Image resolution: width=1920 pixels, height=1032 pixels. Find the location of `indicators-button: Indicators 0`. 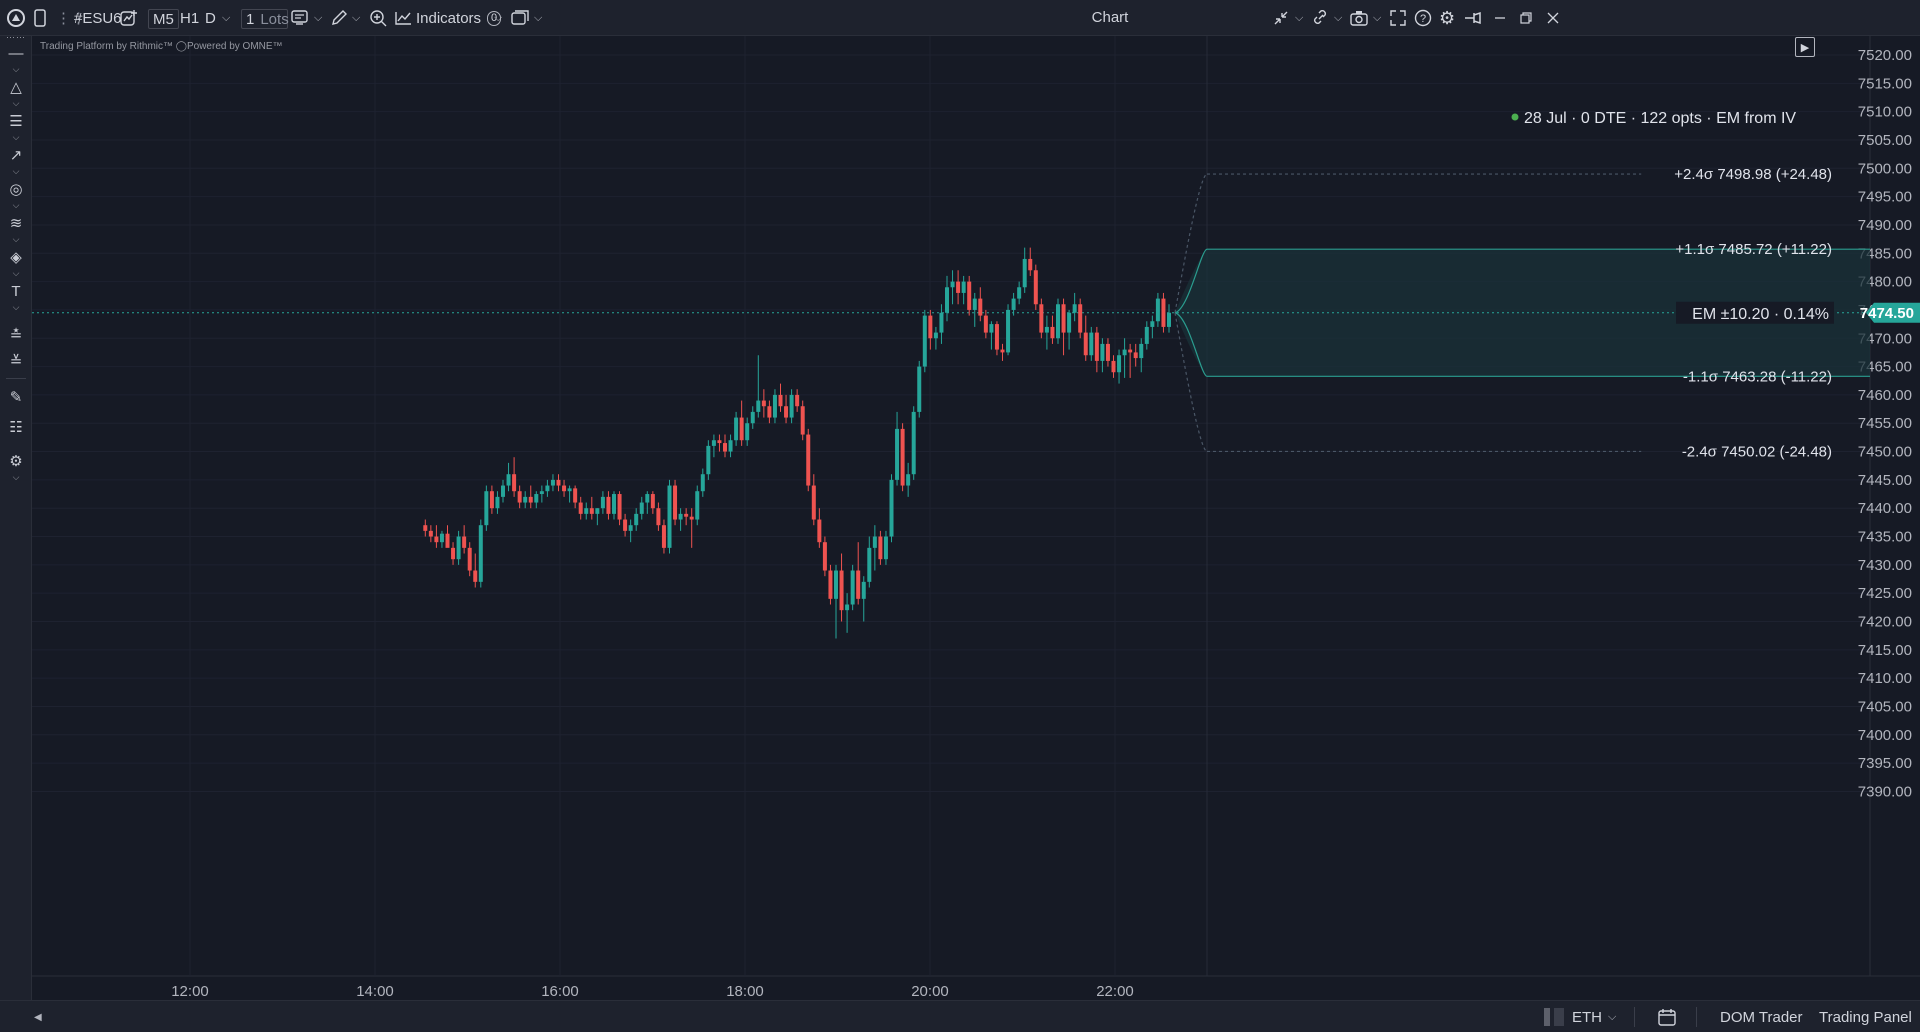

indicators-button: Indicators 0 is located at coordinates (448, 18).